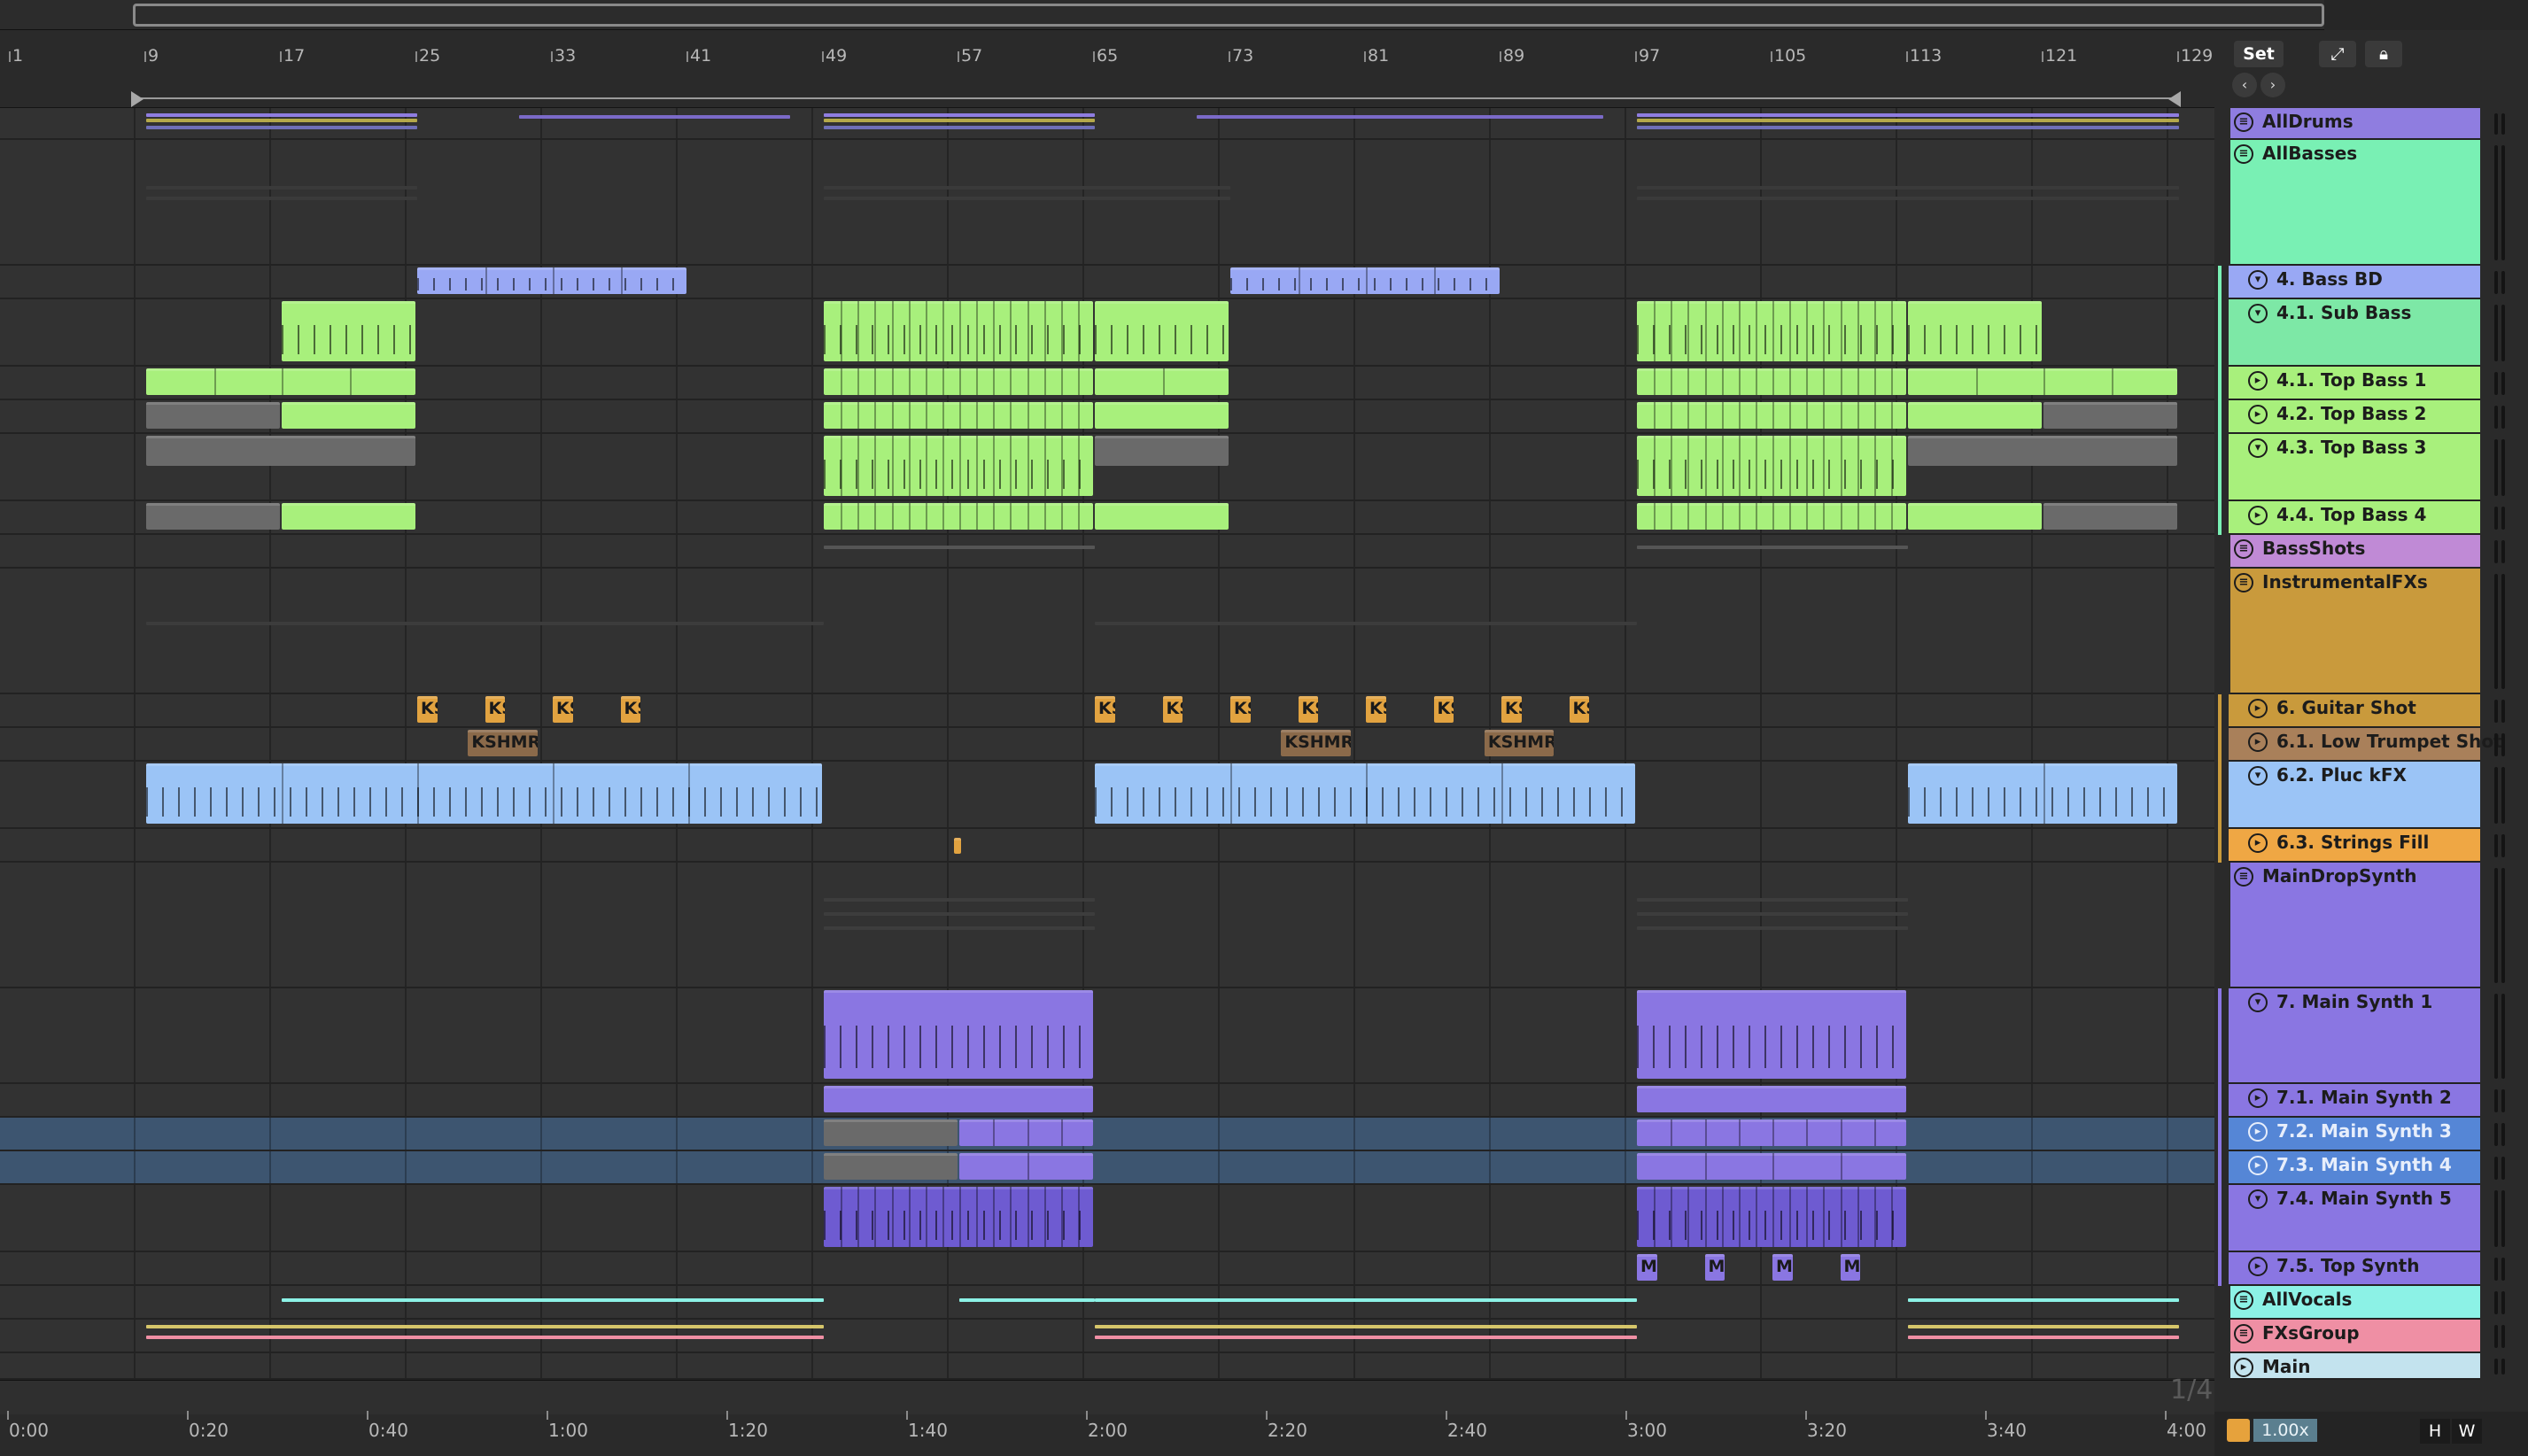 The height and width of the screenshot is (1456, 2528). I want to click on zoom-readout: 1.00x, so click(2285, 1430).